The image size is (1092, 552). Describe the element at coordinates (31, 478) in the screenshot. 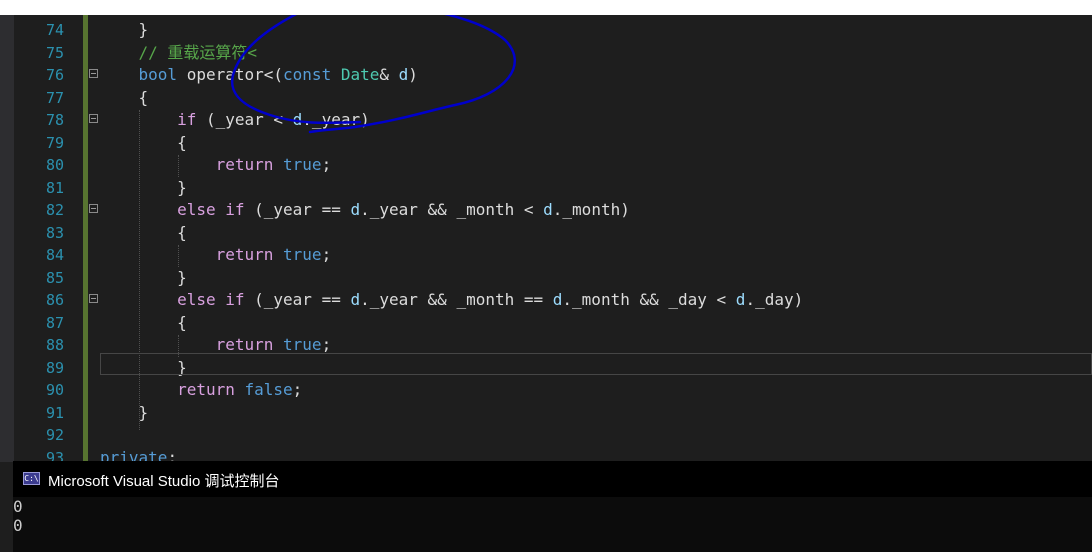

I see `console-app-icon: C:\` at that location.